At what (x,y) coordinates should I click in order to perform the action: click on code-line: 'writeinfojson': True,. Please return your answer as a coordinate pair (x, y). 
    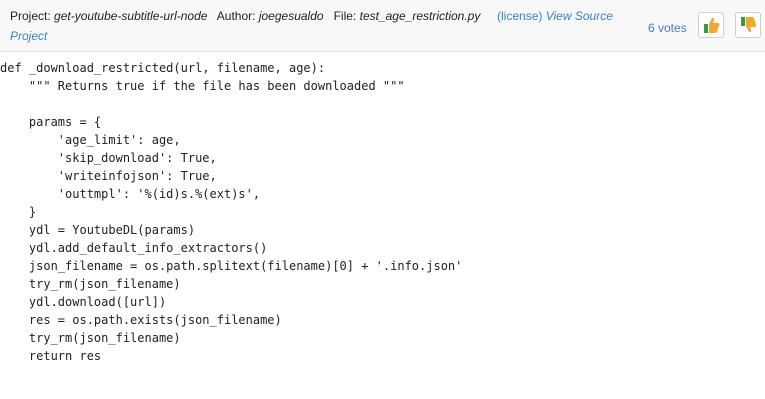
    Looking at the image, I should click on (108, 176).